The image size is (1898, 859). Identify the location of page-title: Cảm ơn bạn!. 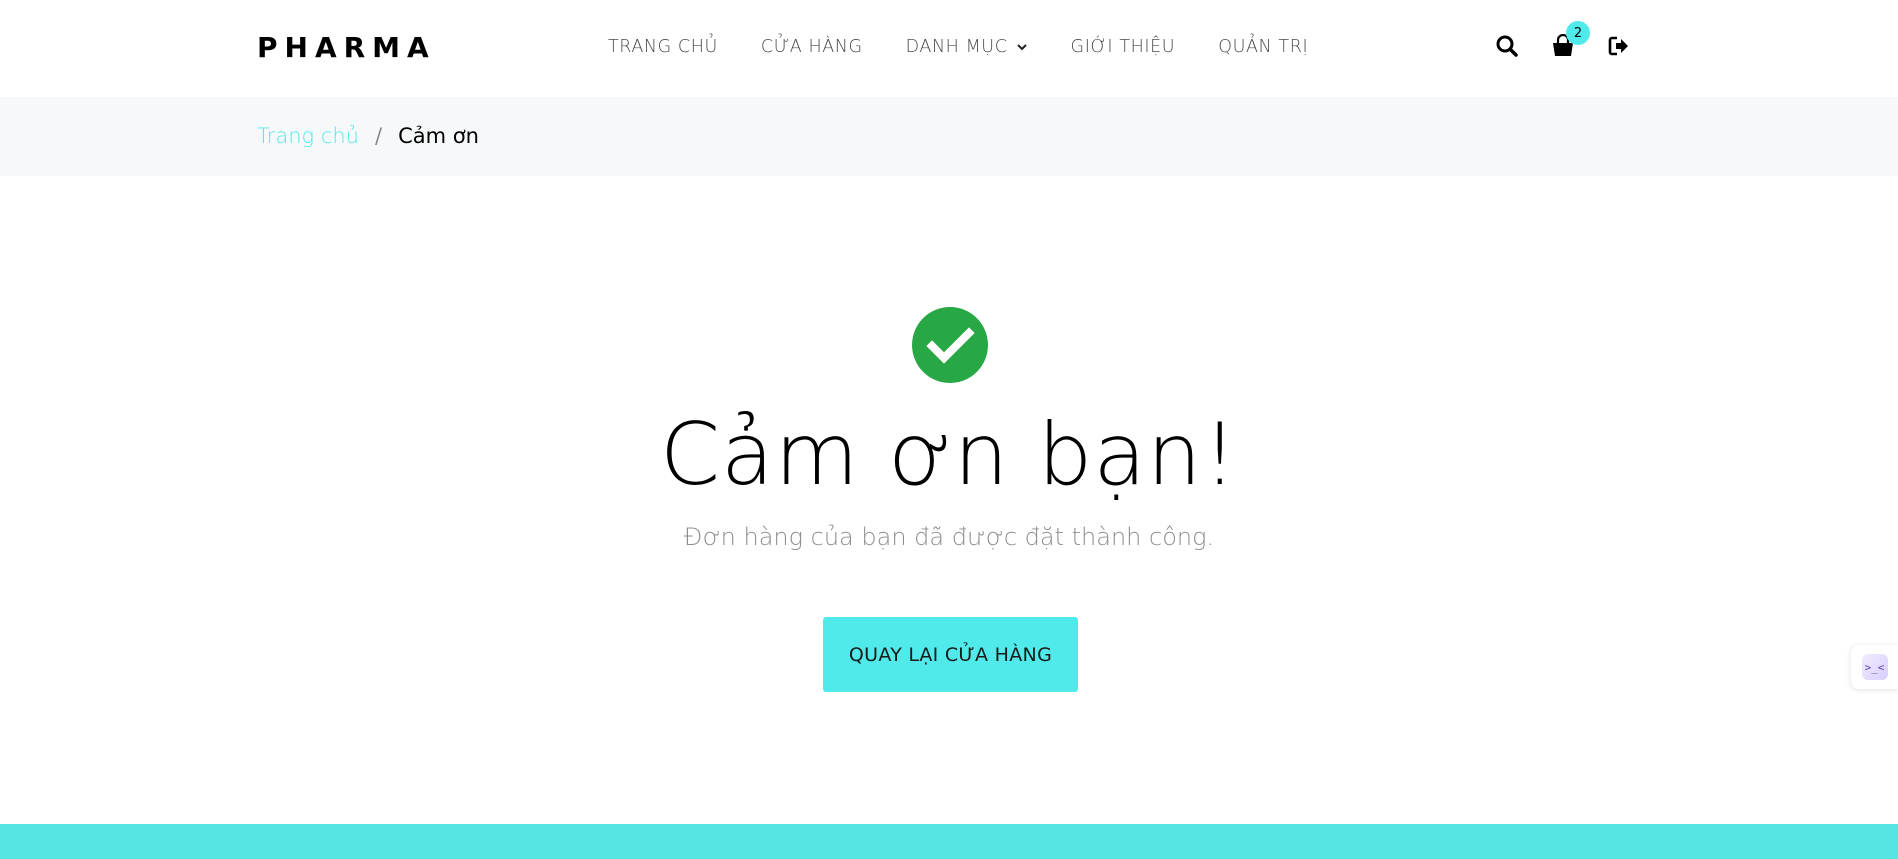
(949, 455).